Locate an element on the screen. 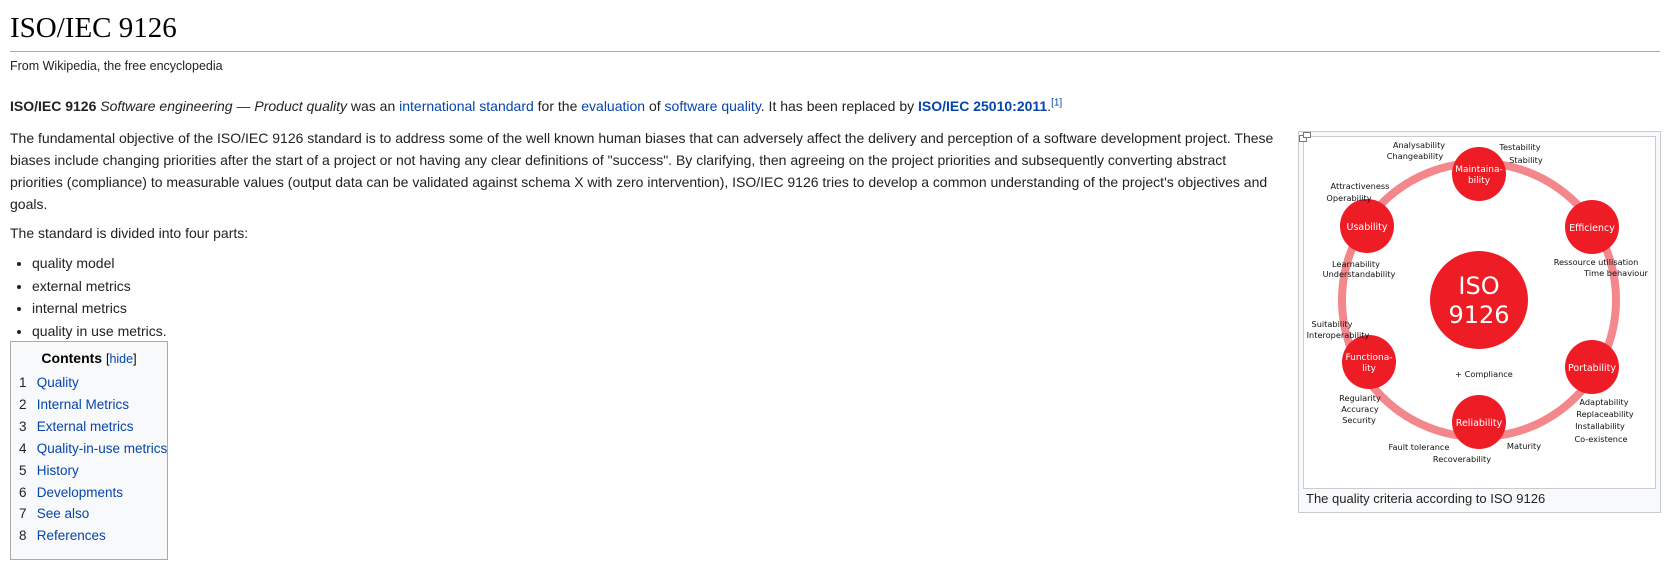  toc-item-references: 8 References is located at coordinates (89, 536).